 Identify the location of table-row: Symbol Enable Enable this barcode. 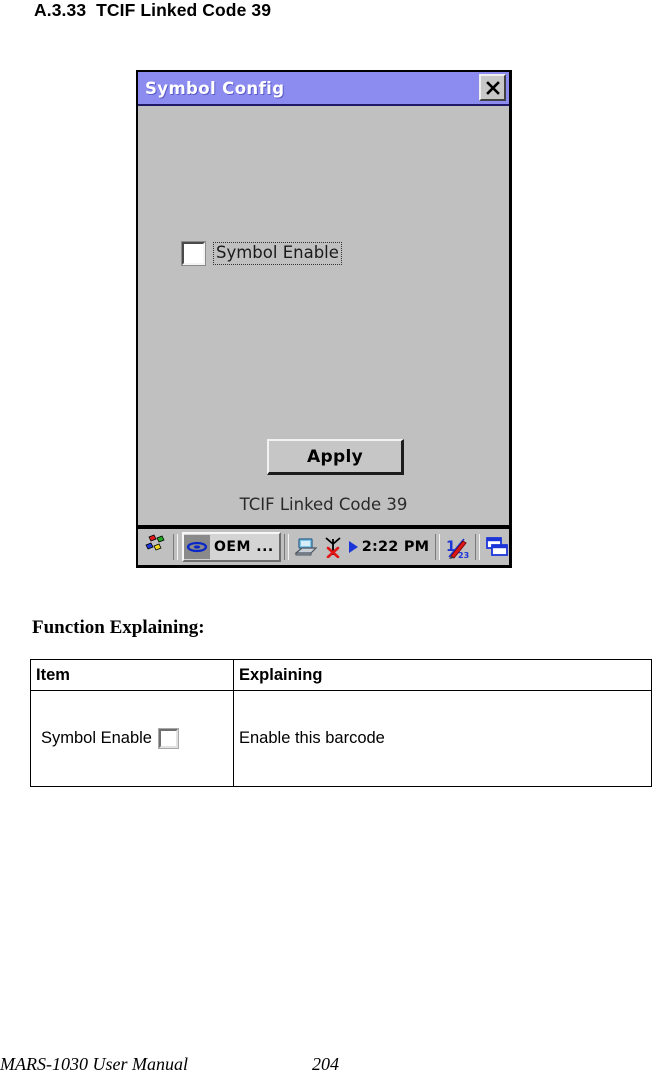
(341, 738).